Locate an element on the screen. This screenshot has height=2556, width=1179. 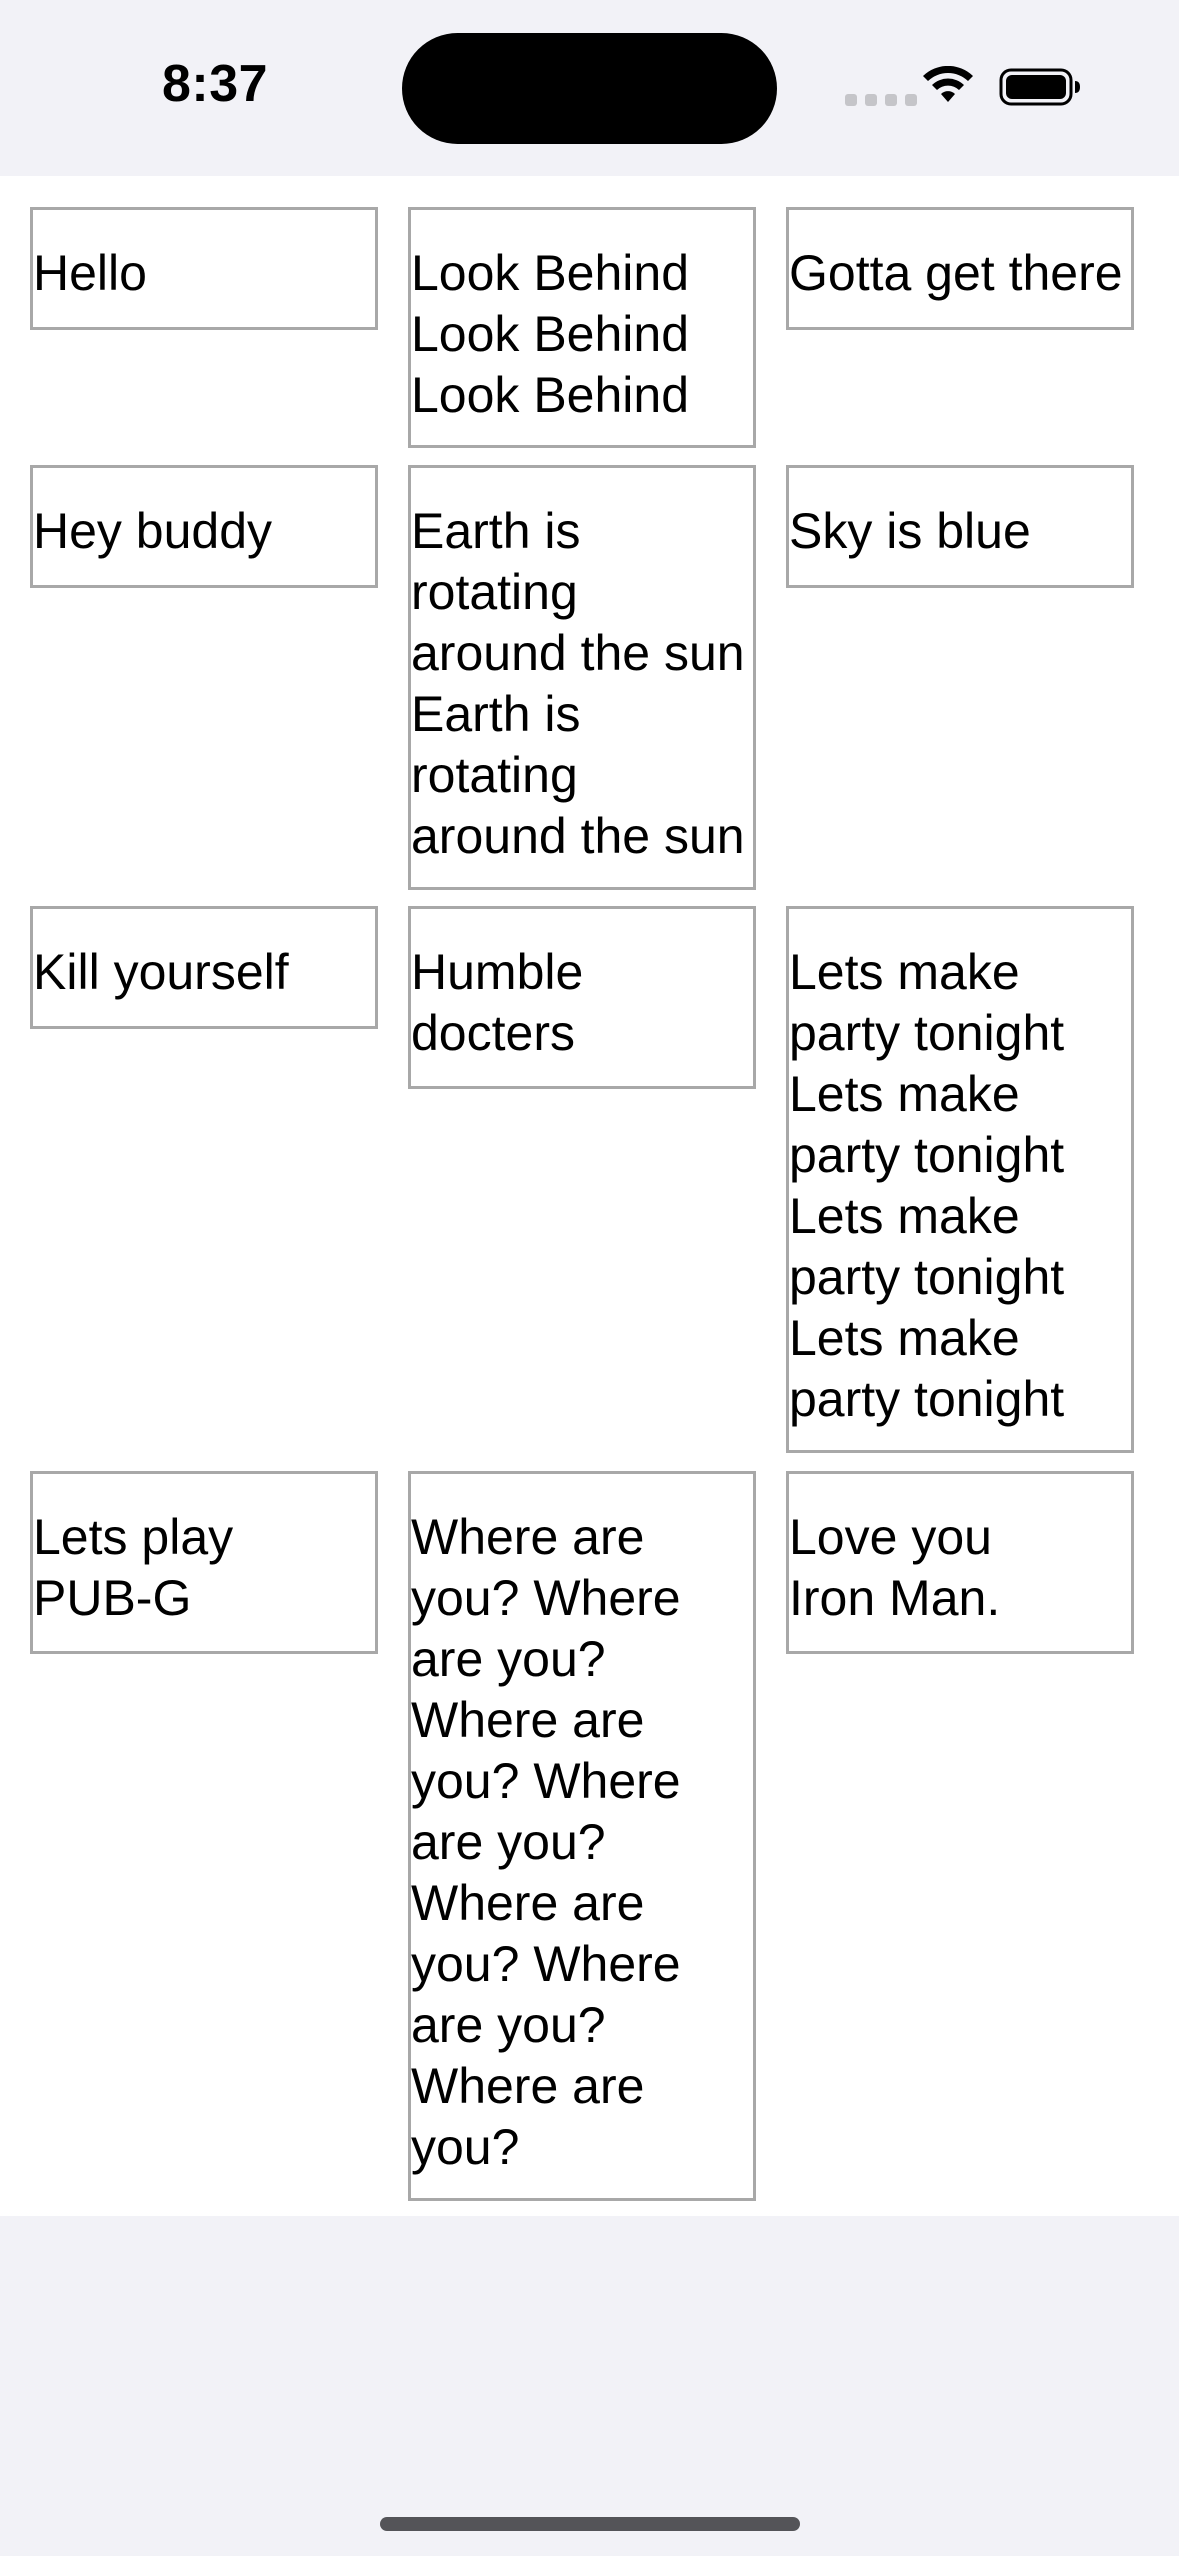
grid-cell: Gotta get there is located at coordinates (960, 268).